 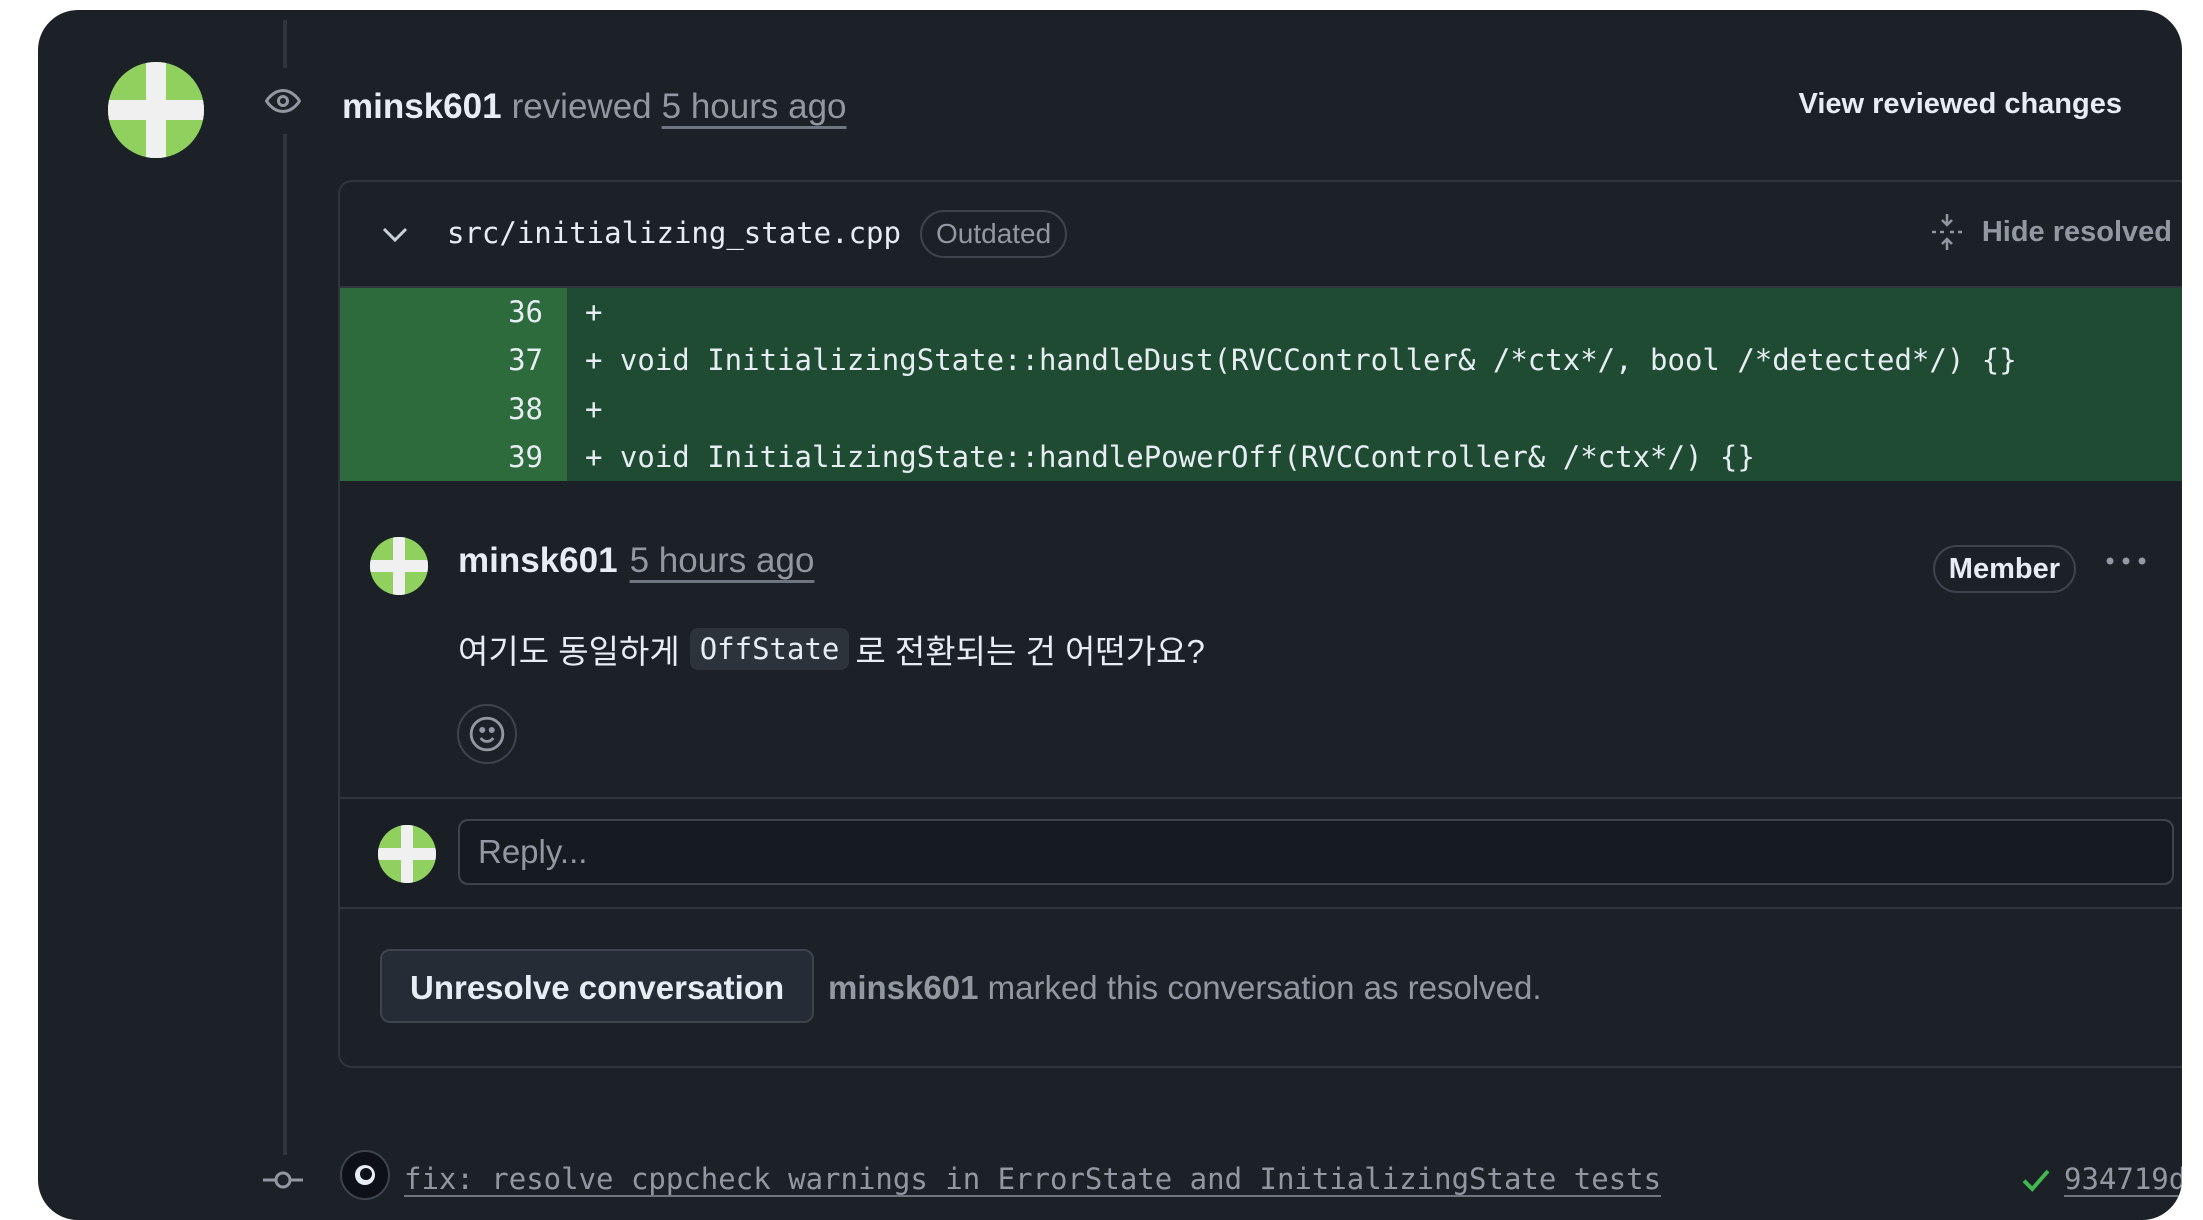 What do you see at coordinates (674, 233) in the screenshot?
I see `file-path: src/initializing_state.cpp` at bounding box center [674, 233].